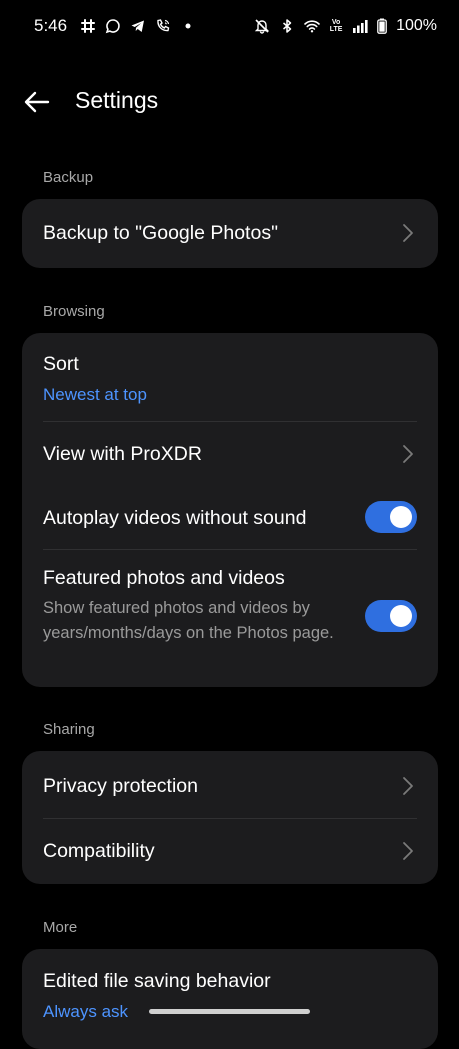 This screenshot has height=1049, width=459. Describe the element at coordinates (262, 26) in the screenshot. I see `mute-icon` at that location.